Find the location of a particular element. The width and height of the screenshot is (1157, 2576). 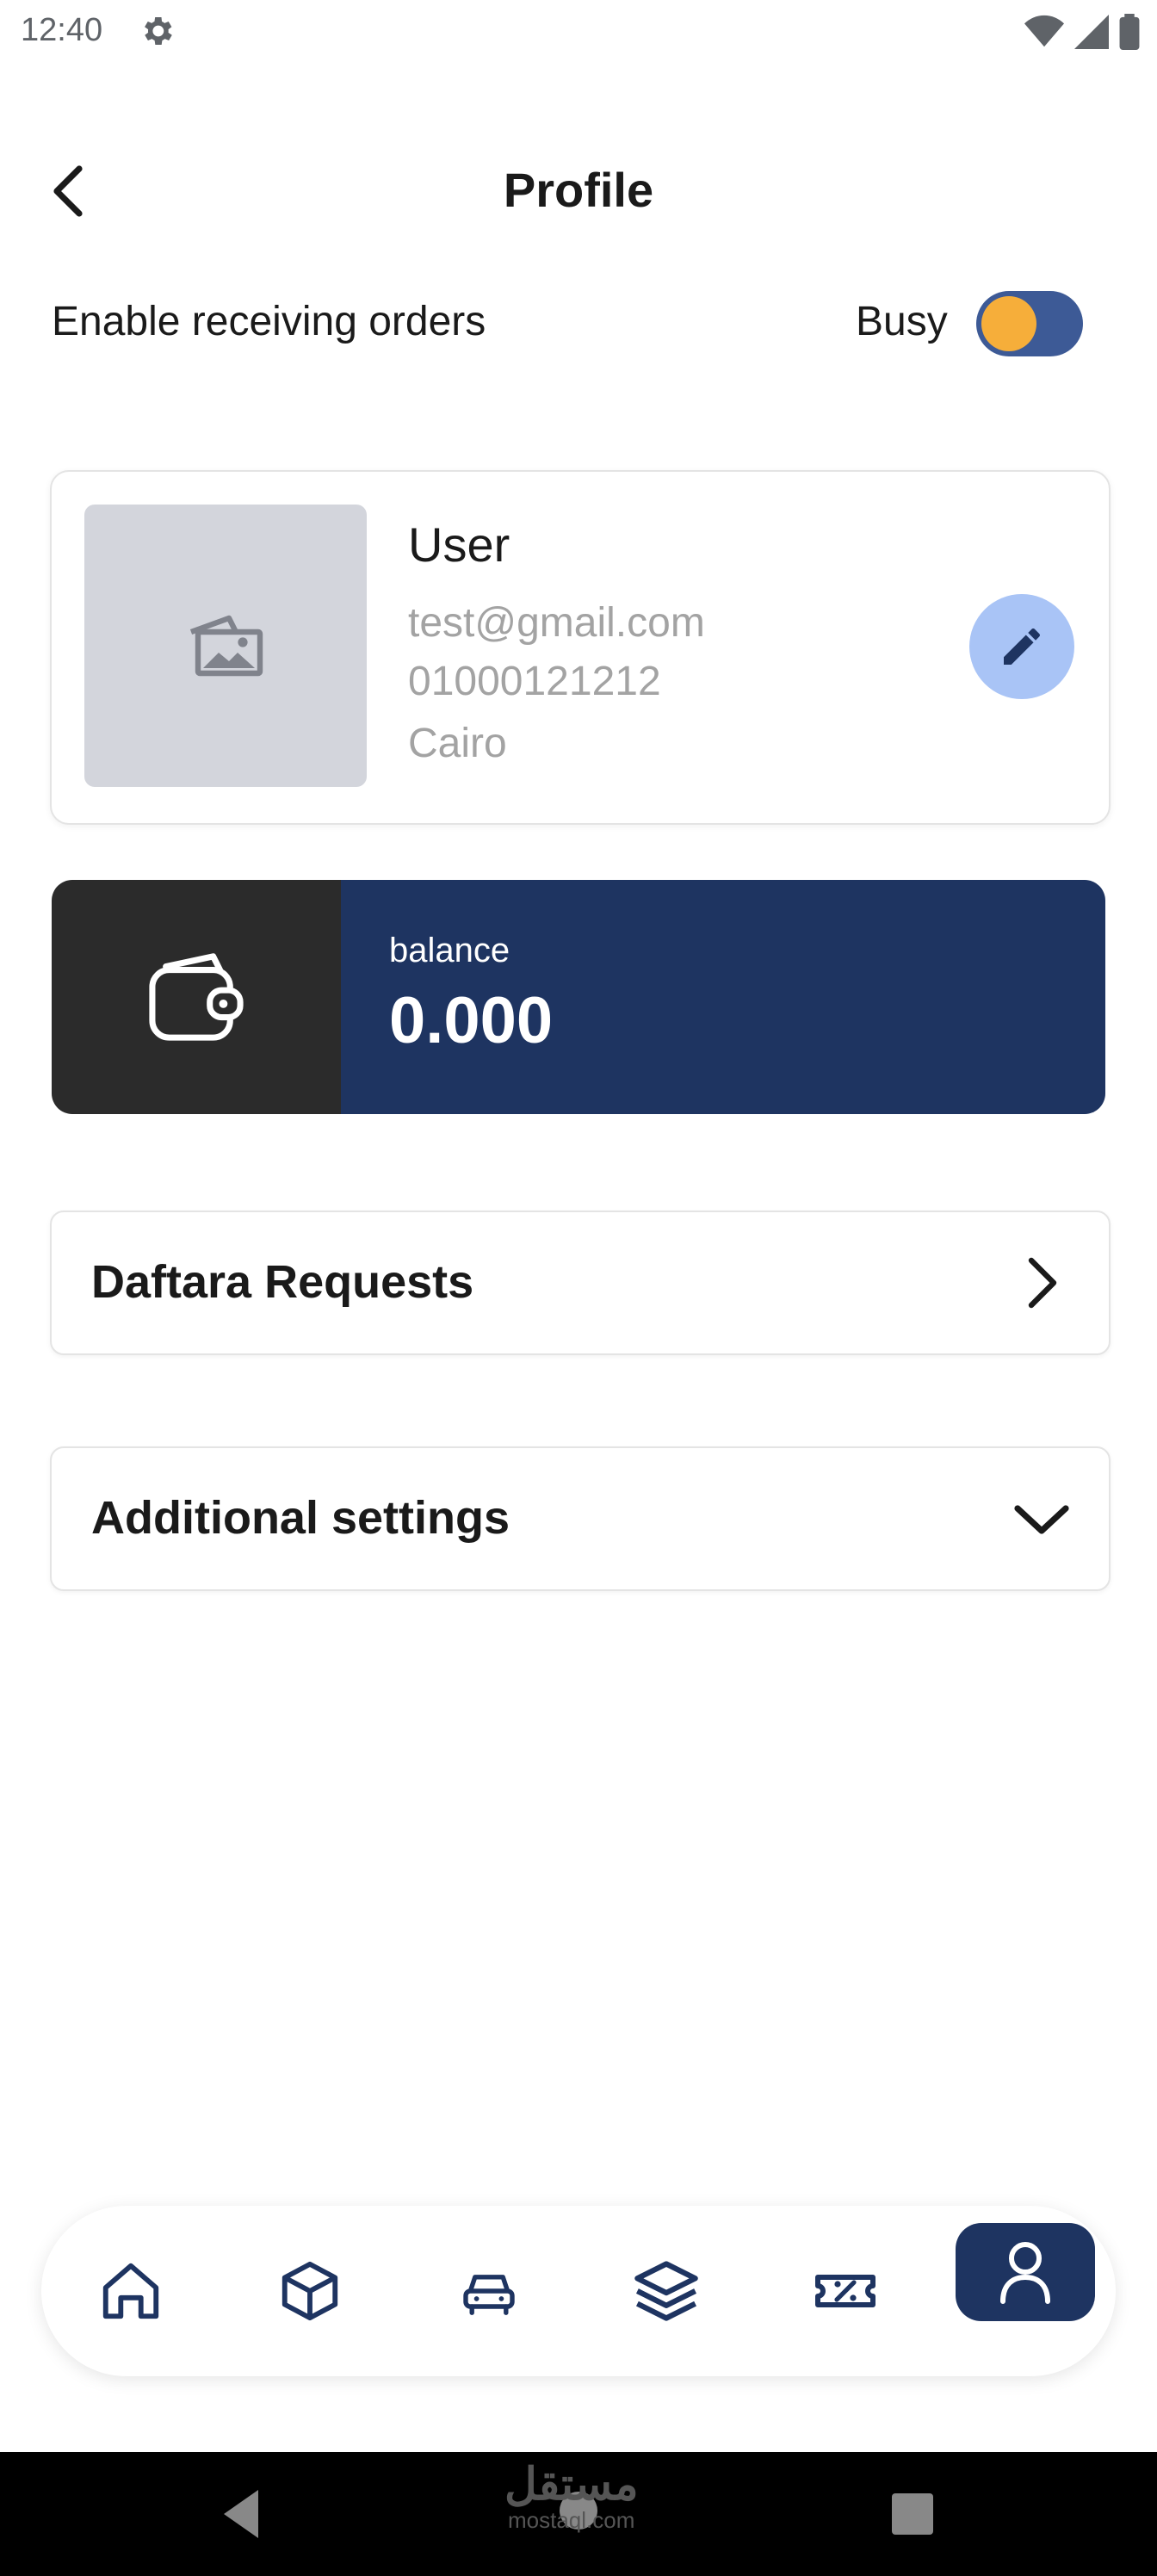

balance-label: balance is located at coordinates (450, 951).